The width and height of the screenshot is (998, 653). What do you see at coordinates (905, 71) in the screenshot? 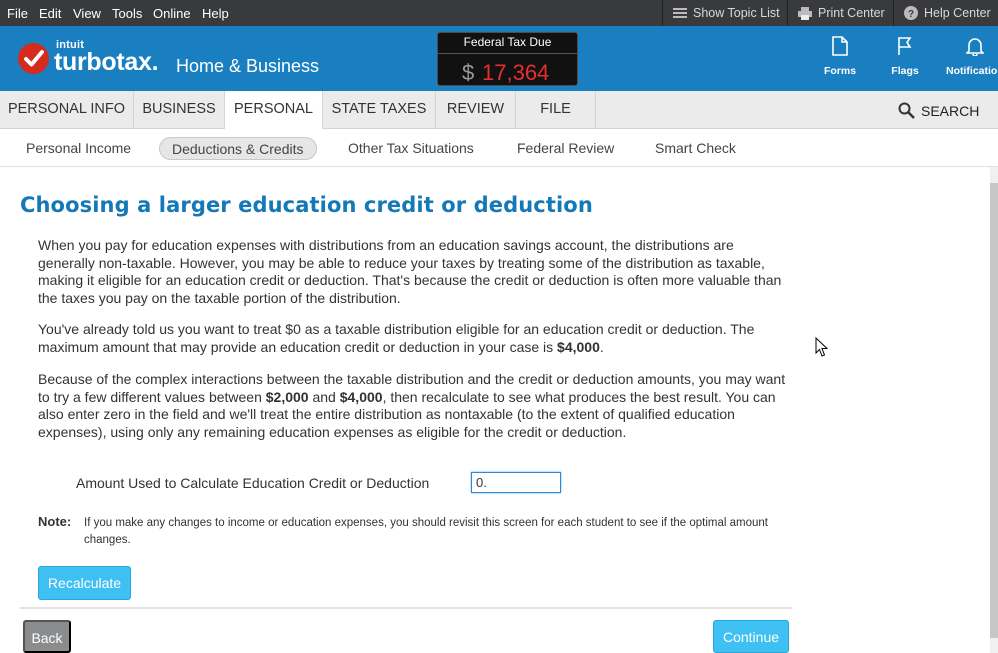
I see `flags-label: Flags` at bounding box center [905, 71].